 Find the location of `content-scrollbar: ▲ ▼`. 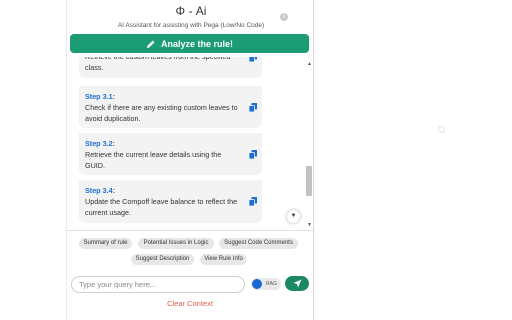

content-scrollbar: ▲ ▼ is located at coordinates (309, 143).